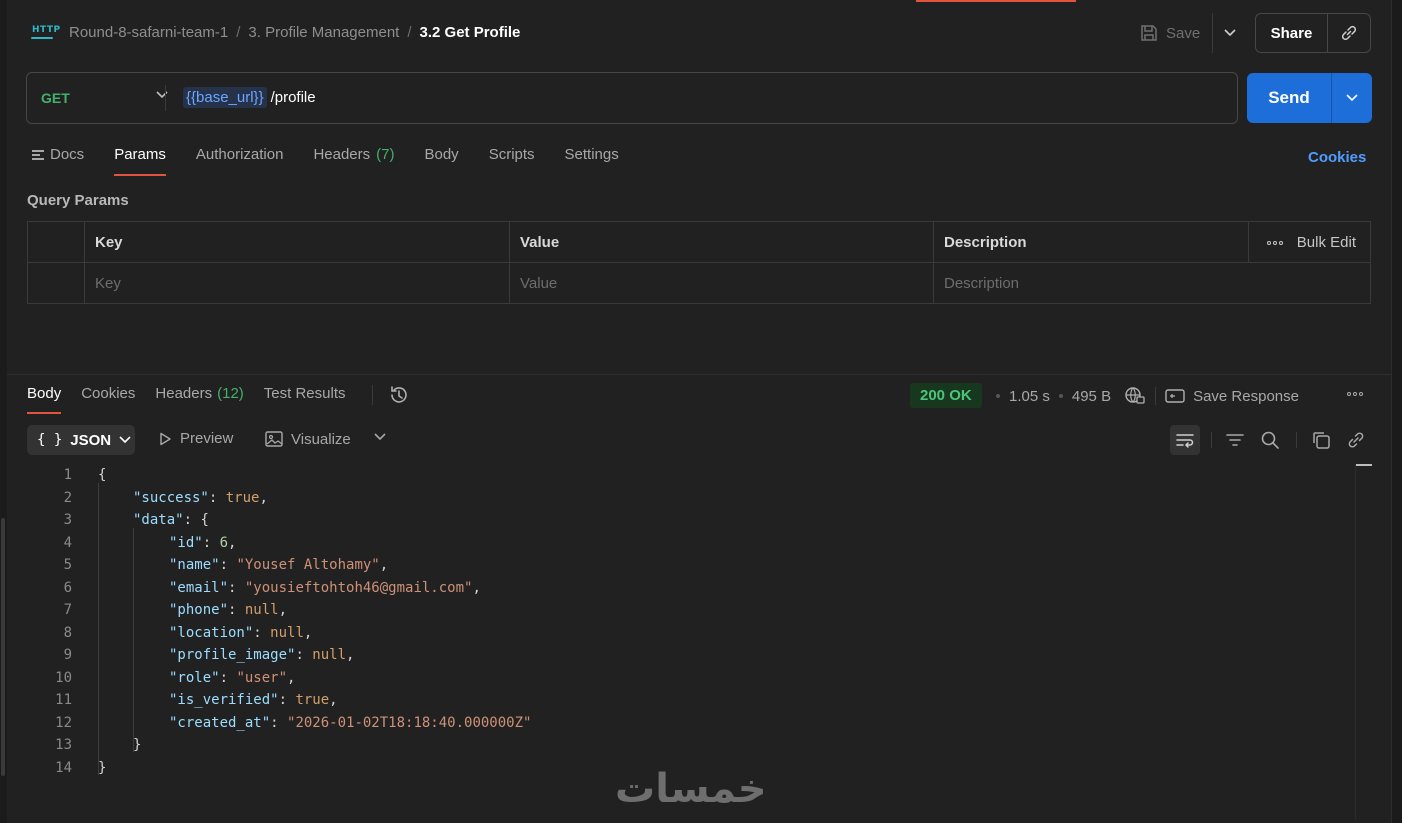 The width and height of the screenshot is (1402, 823). What do you see at coordinates (1355, 641) in the screenshot?
I see `code-scrollbar` at bounding box center [1355, 641].